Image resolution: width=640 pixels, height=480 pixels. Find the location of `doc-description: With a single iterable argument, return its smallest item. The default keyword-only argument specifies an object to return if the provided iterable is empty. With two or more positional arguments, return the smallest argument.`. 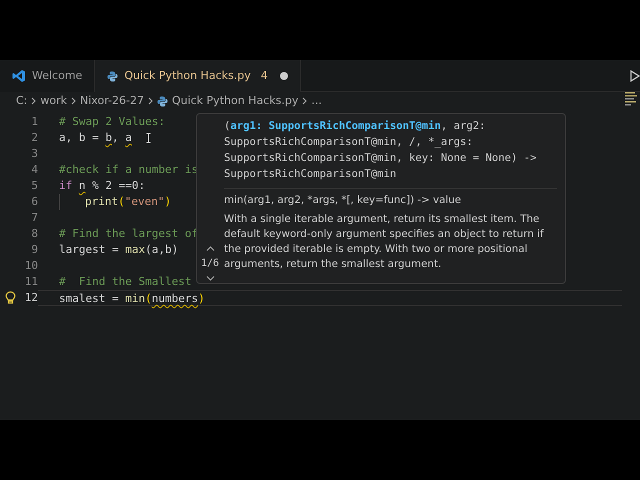

doc-description: With a single iterable argument, return its smallest item. The default keyword-only argument specifies an object to return if the provided iterable is empty. With two or more positional arguments, return the smallest argument. is located at coordinates (384, 242).